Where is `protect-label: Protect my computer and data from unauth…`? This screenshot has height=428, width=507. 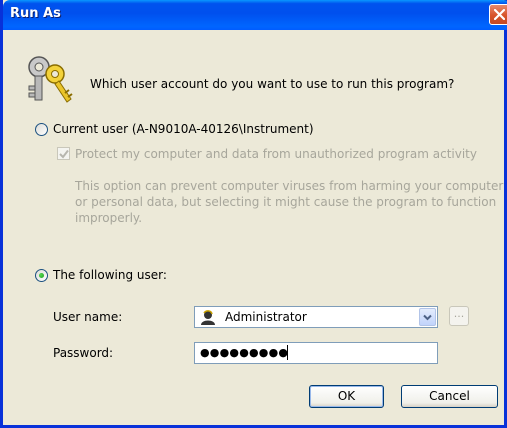
protect-label: Protect my computer and data from unauth… is located at coordinates (276, 154).